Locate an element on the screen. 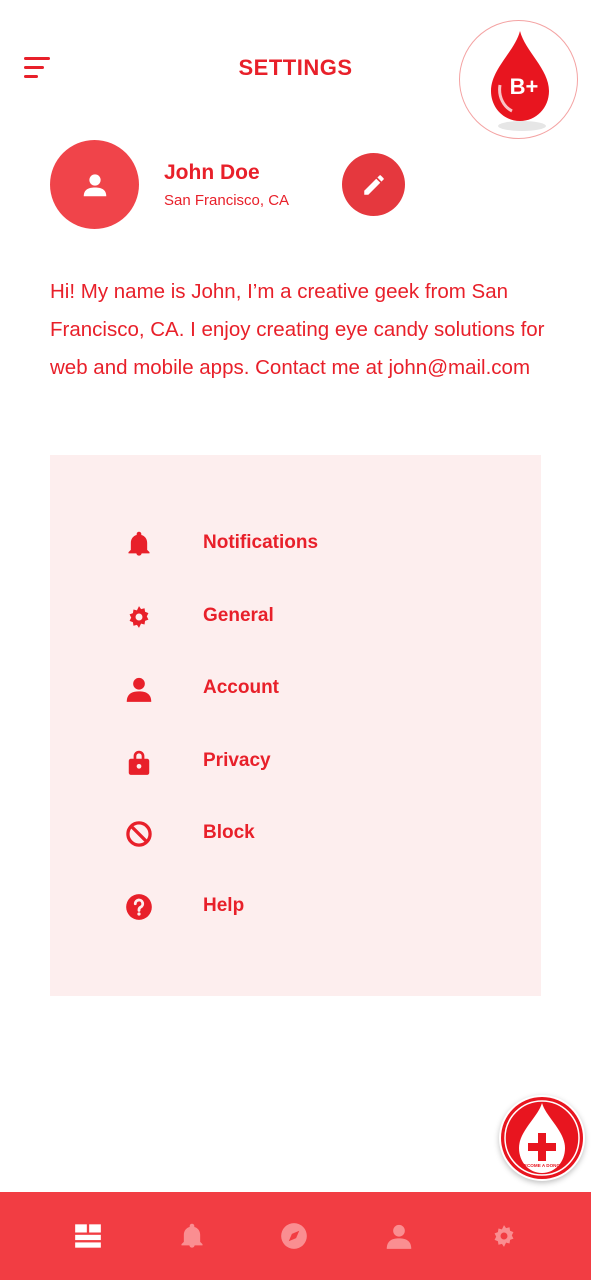  avatar is located at coordinates (94, 184).